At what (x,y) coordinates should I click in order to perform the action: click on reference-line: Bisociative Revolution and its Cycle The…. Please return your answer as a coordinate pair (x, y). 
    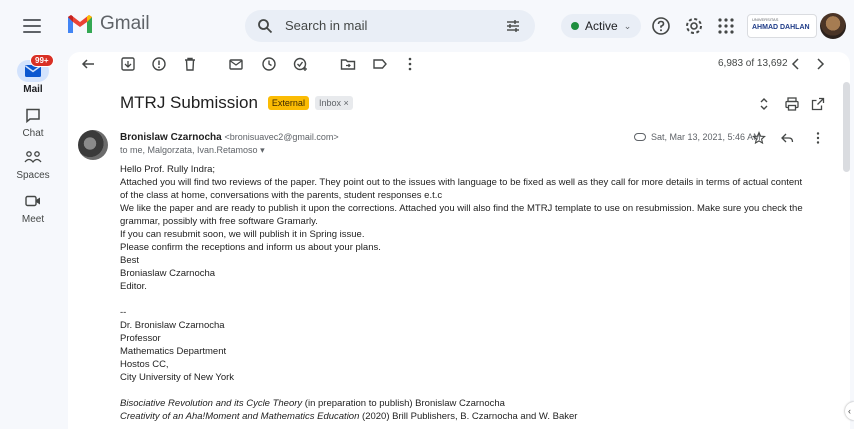
    Looking at the image, I should click on (475, 403).